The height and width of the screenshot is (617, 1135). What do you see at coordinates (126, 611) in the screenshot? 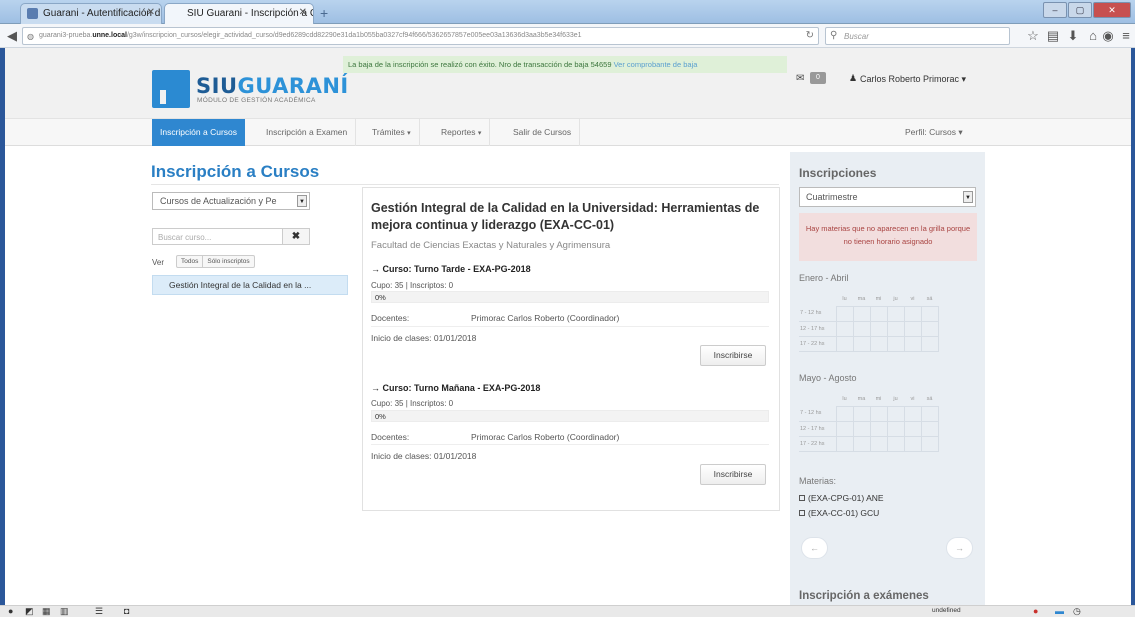
I see `square-icon: ◘` at bounding box center [126, 611].